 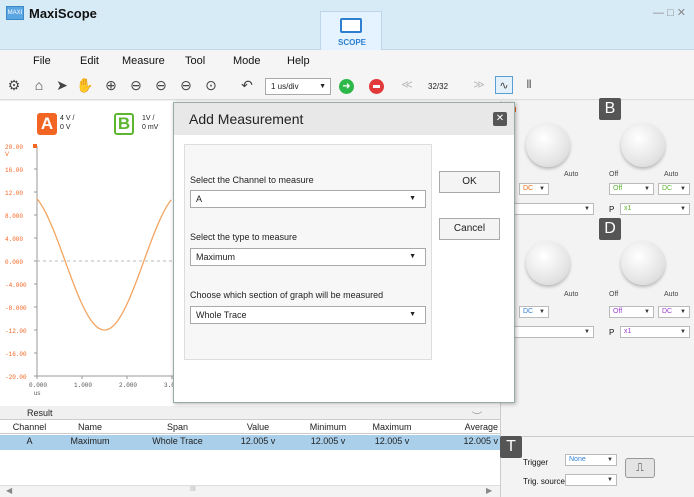 I want to click on menu-edit: Edit, so click(x=89, y=61).